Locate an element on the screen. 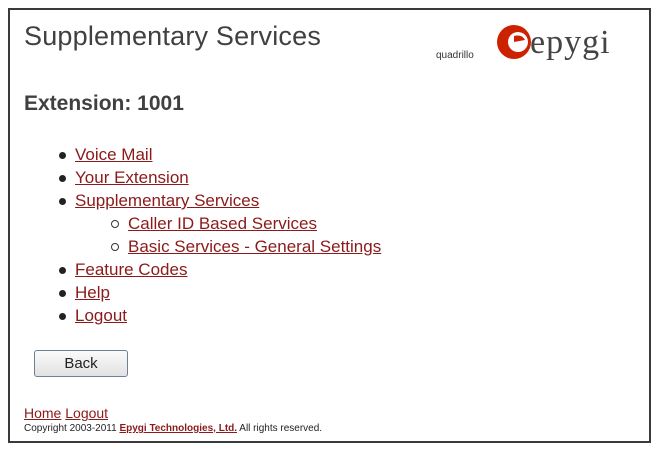 The width and height of the screenshot is (659, 451). link-your-extension: Your Extension is located at coordinates (132, 177).